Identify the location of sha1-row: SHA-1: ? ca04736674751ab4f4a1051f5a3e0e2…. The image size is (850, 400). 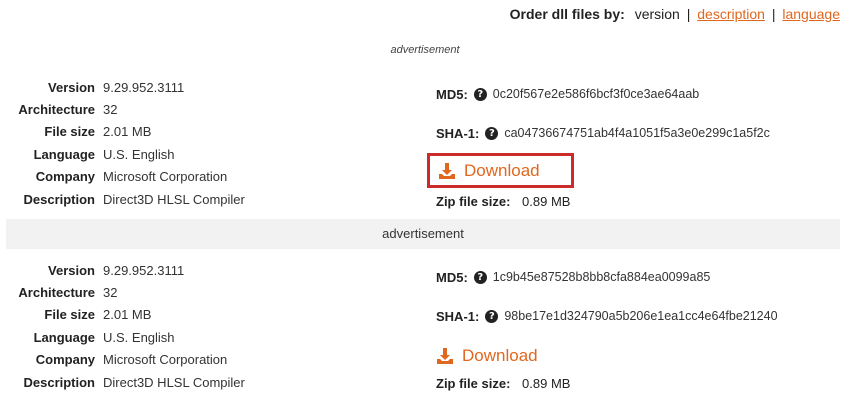
(643, 133).